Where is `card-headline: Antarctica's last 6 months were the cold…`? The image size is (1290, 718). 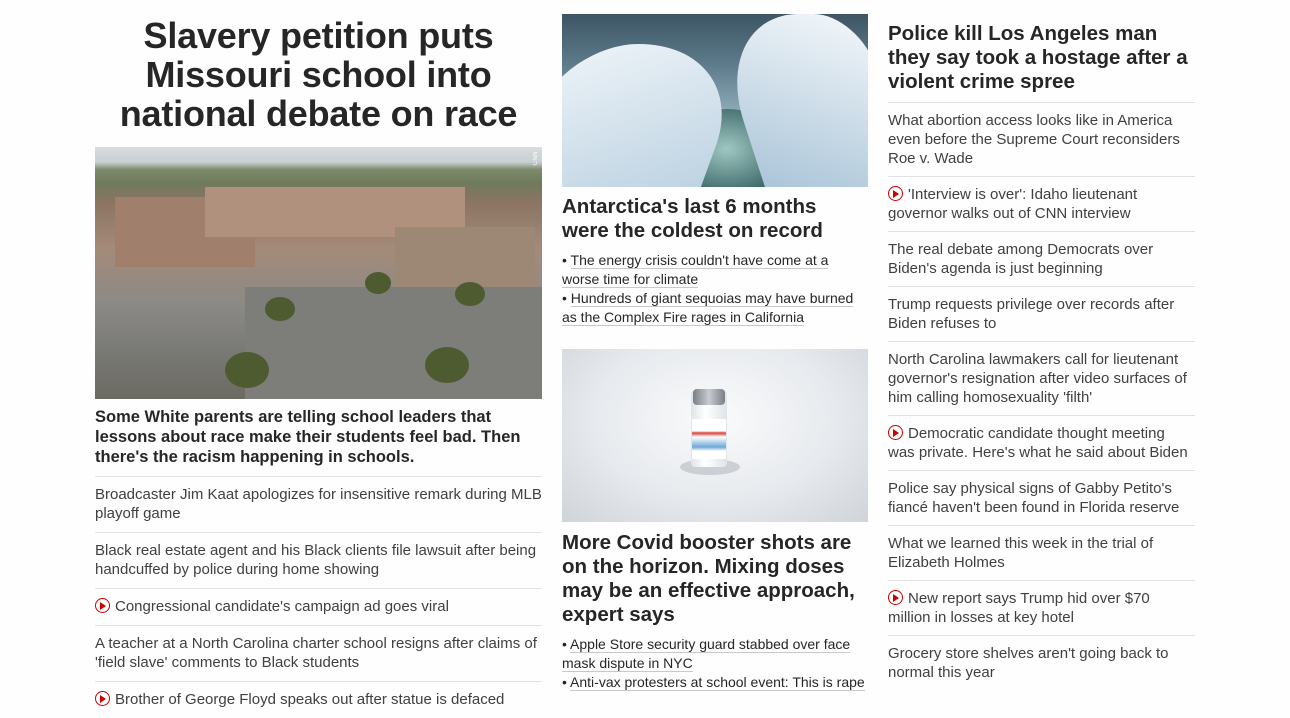
card-headline: Antarctica's last 6 months were the cold… is located at coordinates (715, 219).